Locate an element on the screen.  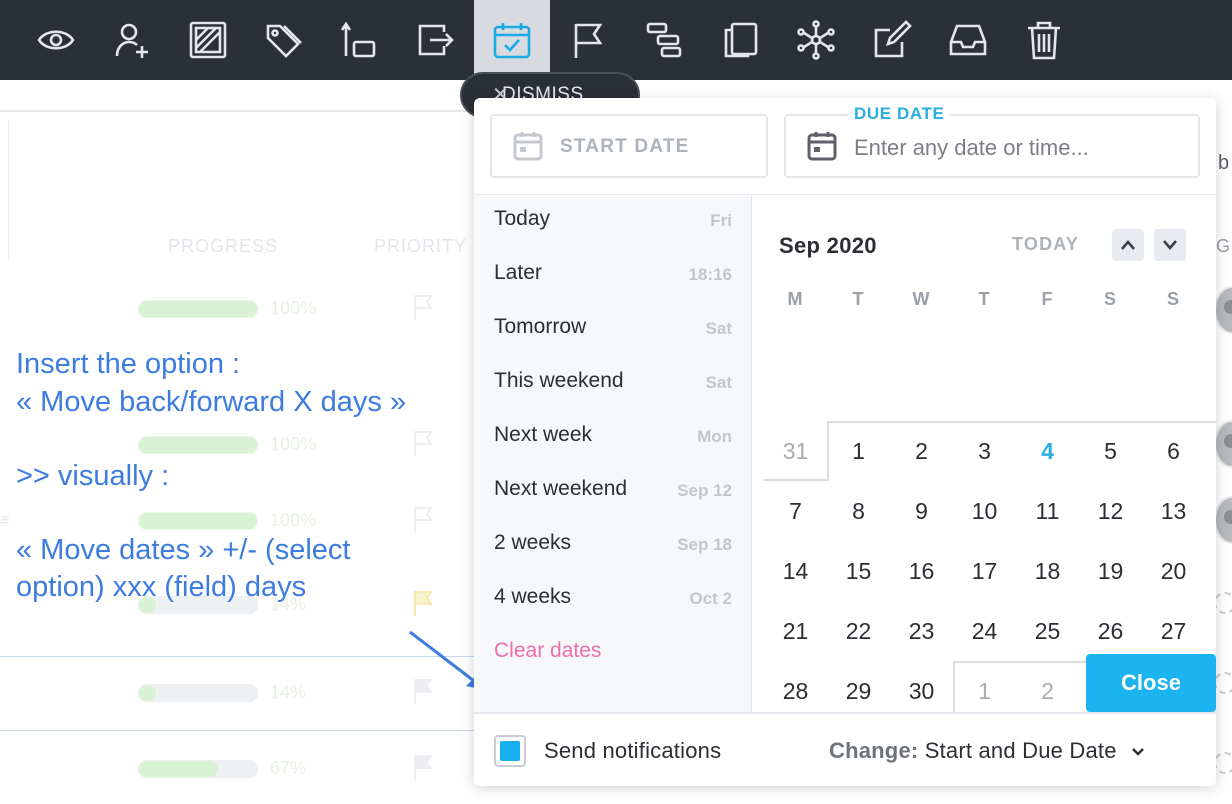
calendar-day: 12 is located at coordinates (1110, 511).